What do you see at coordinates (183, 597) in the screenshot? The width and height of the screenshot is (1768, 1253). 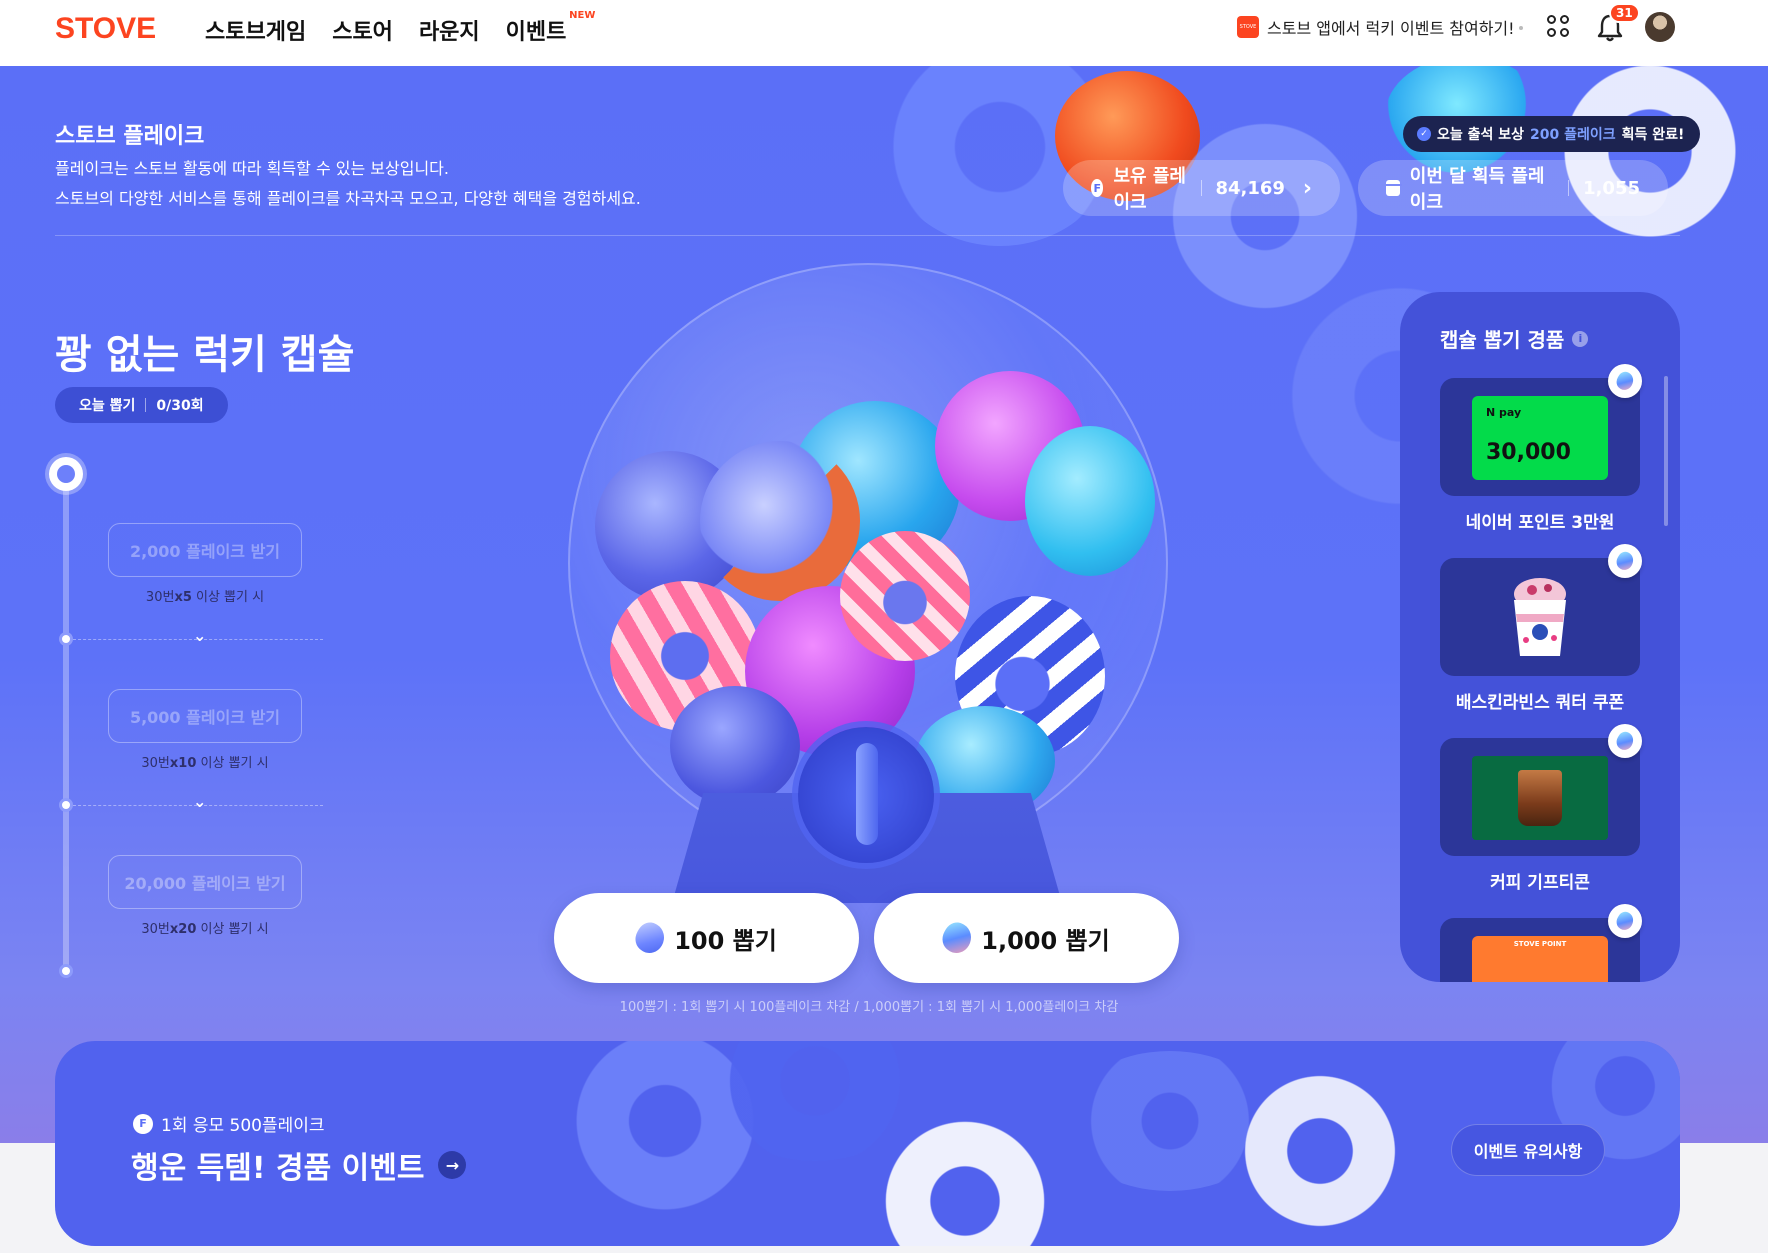 I see `cond-mult: x5` at bounding box center [183, 597].